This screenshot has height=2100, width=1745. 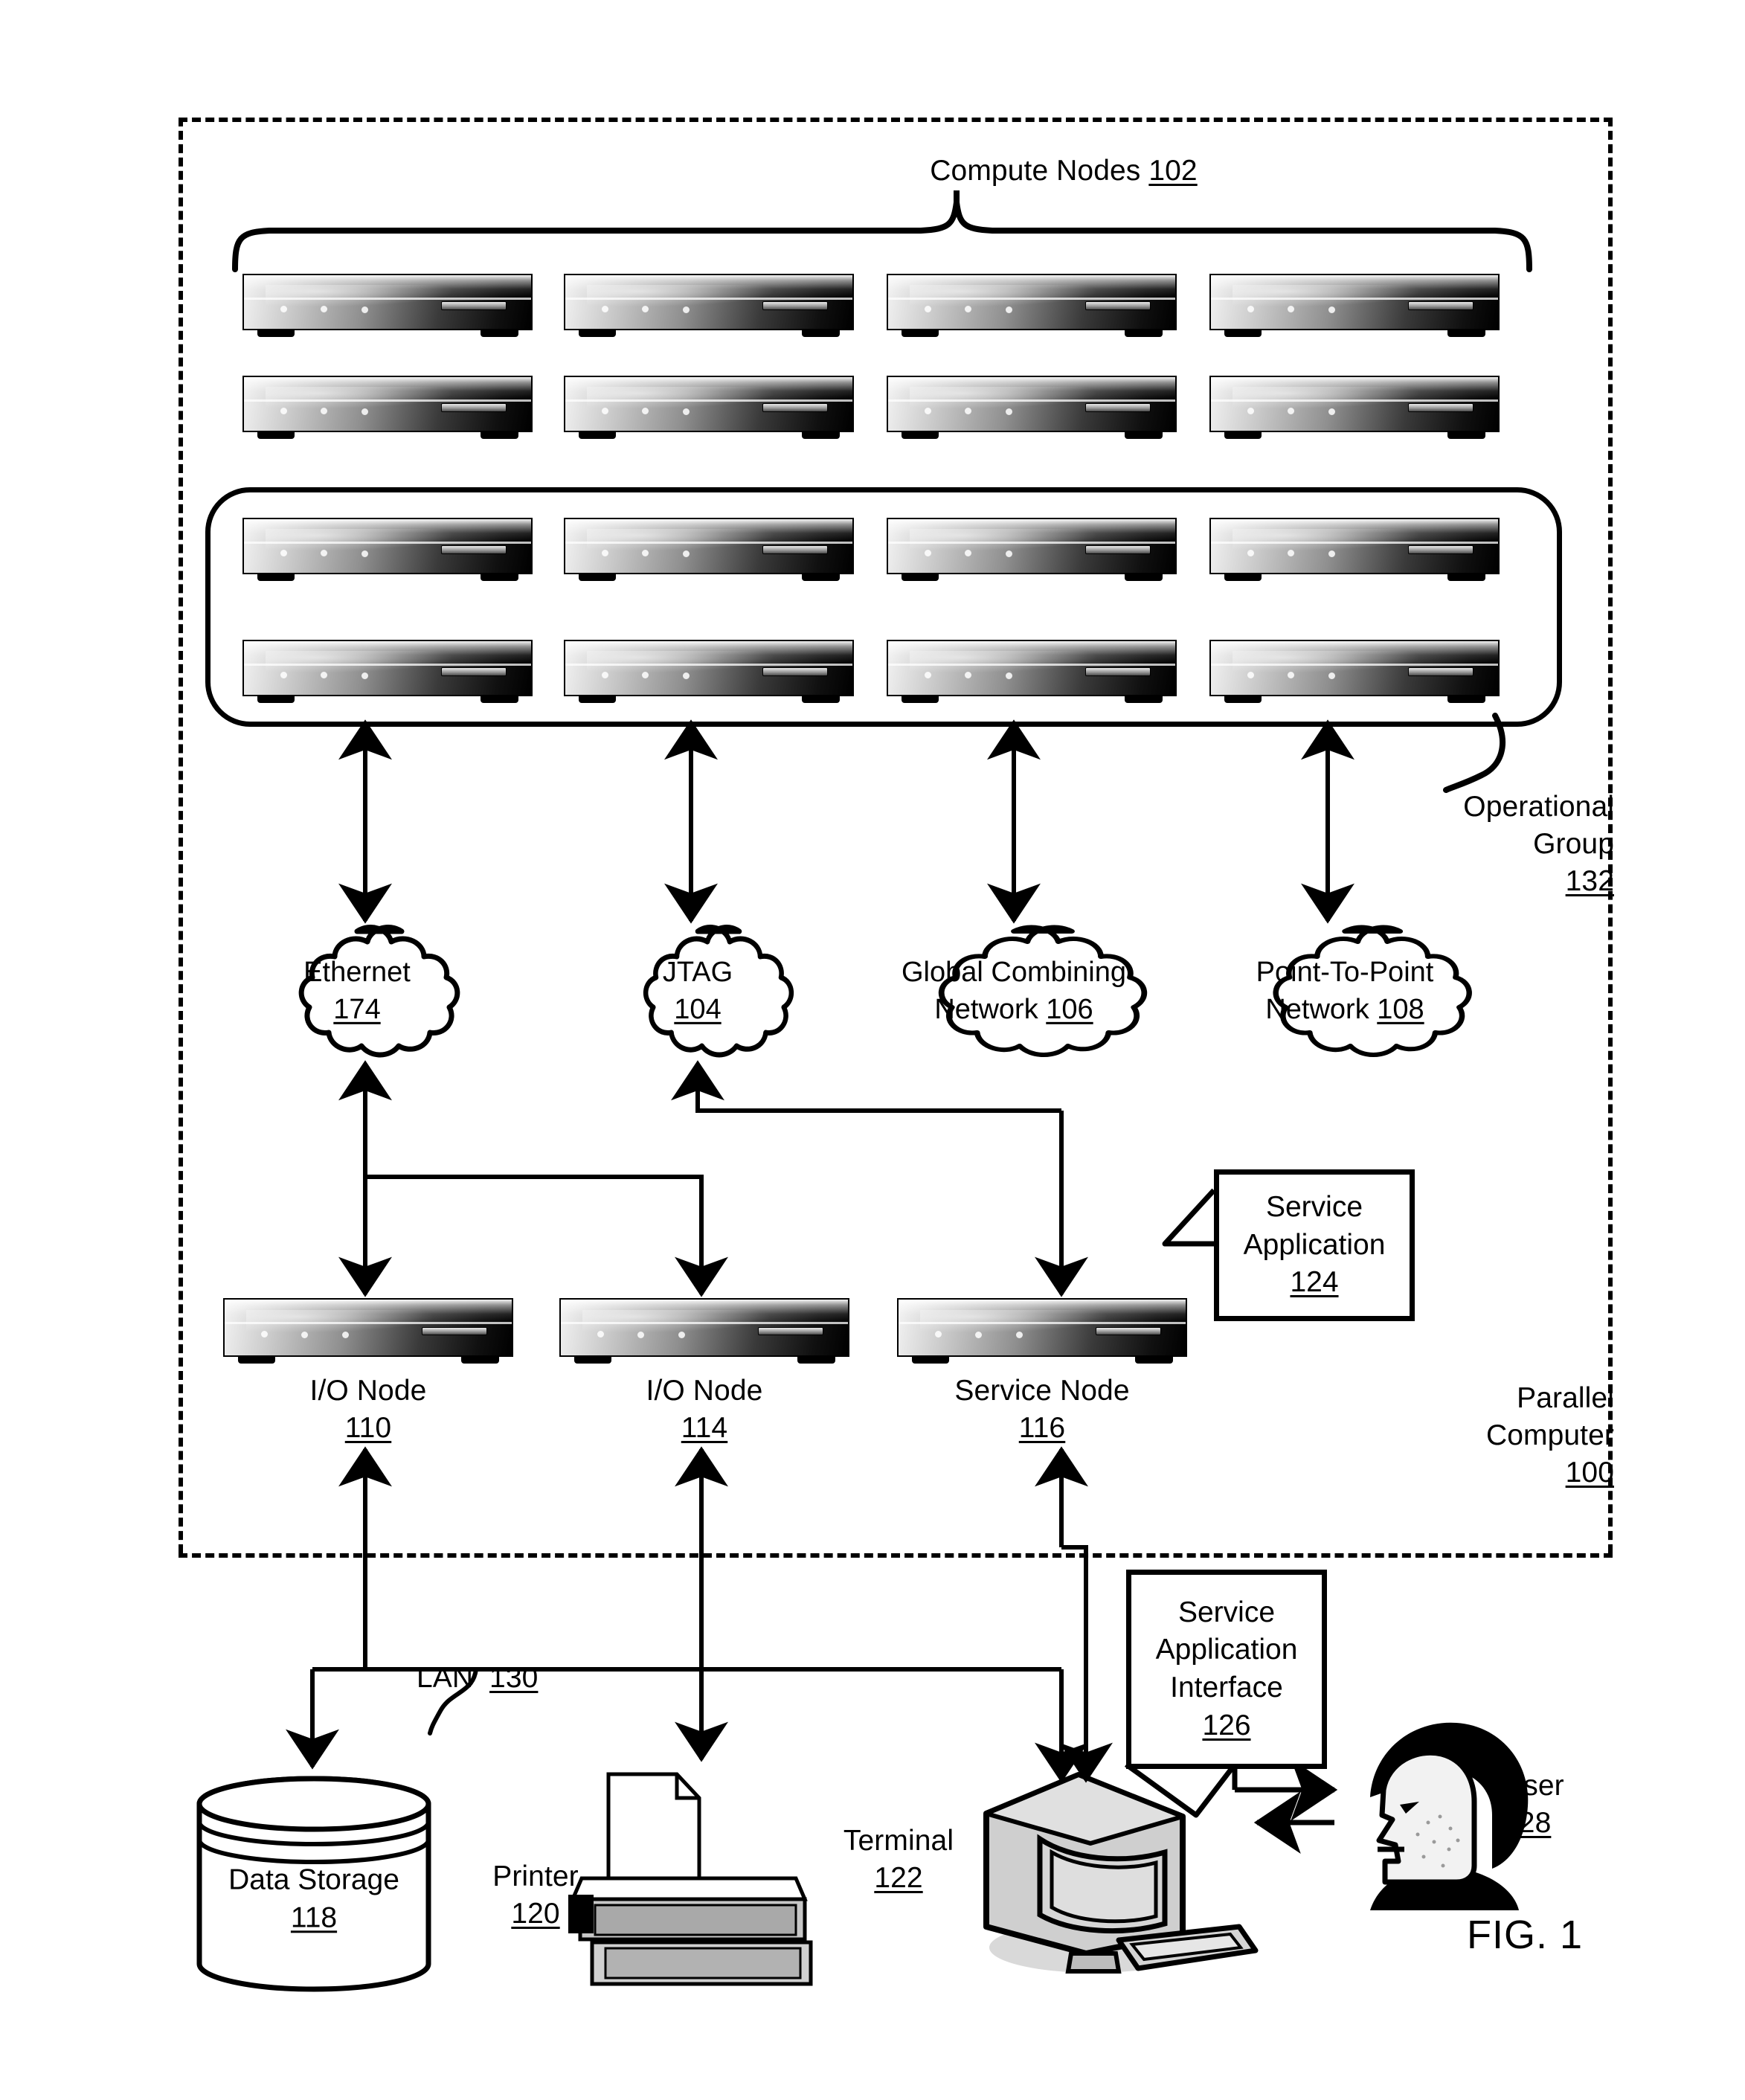 I want to click on wire-service-node-to-terminal, so click(x=1086, y=1664).